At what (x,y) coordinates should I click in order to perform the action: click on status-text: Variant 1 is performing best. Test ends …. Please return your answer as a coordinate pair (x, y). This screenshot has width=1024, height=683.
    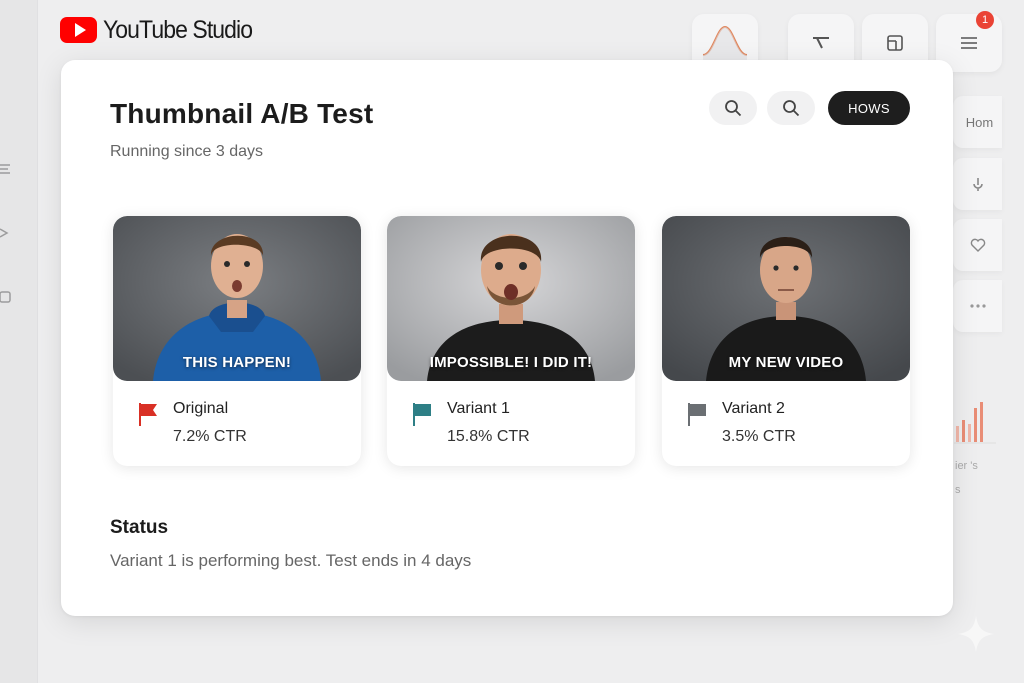
    Looking at the image, I should click on (291, 560).